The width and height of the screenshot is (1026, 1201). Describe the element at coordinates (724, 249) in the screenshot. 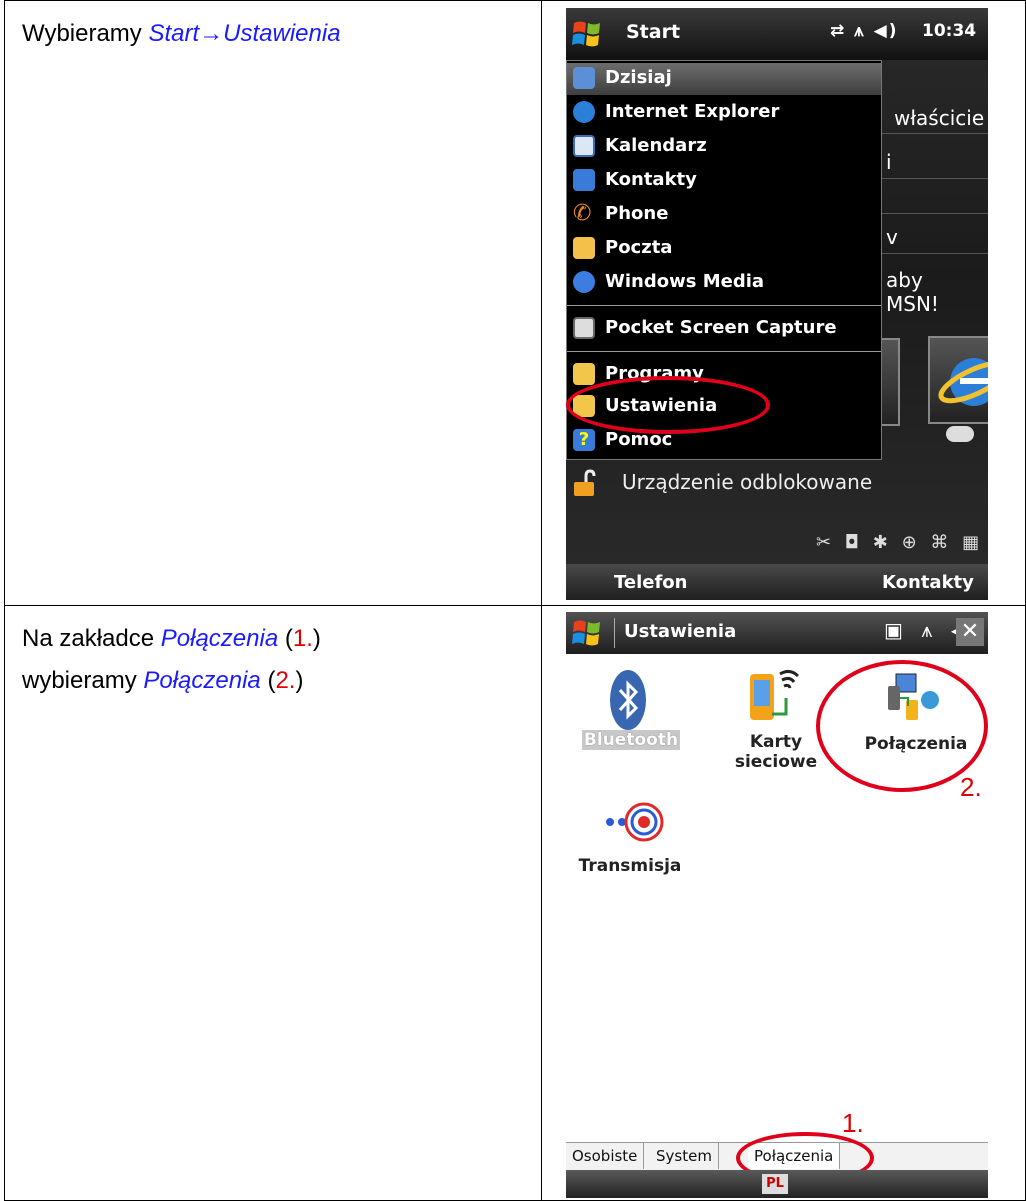

I see `menu-item-poczta: Poczta` at that location.